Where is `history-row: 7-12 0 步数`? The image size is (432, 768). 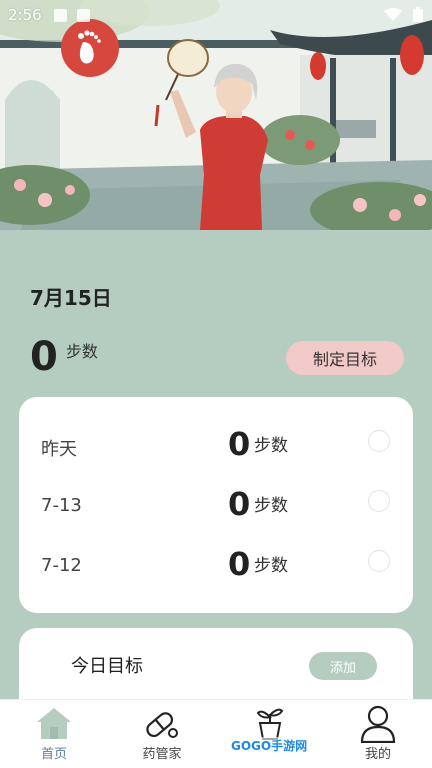 history-row: 7-12 0 步数 is located at coordinates (216, 565).